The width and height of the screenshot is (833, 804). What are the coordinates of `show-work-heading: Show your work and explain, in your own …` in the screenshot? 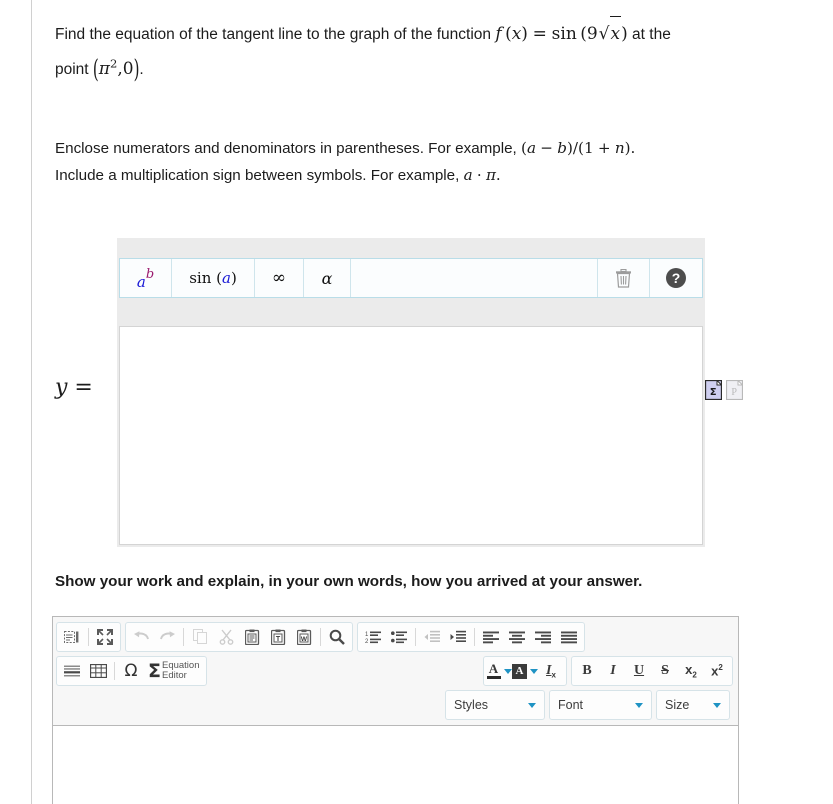 It's located at (349, 581).